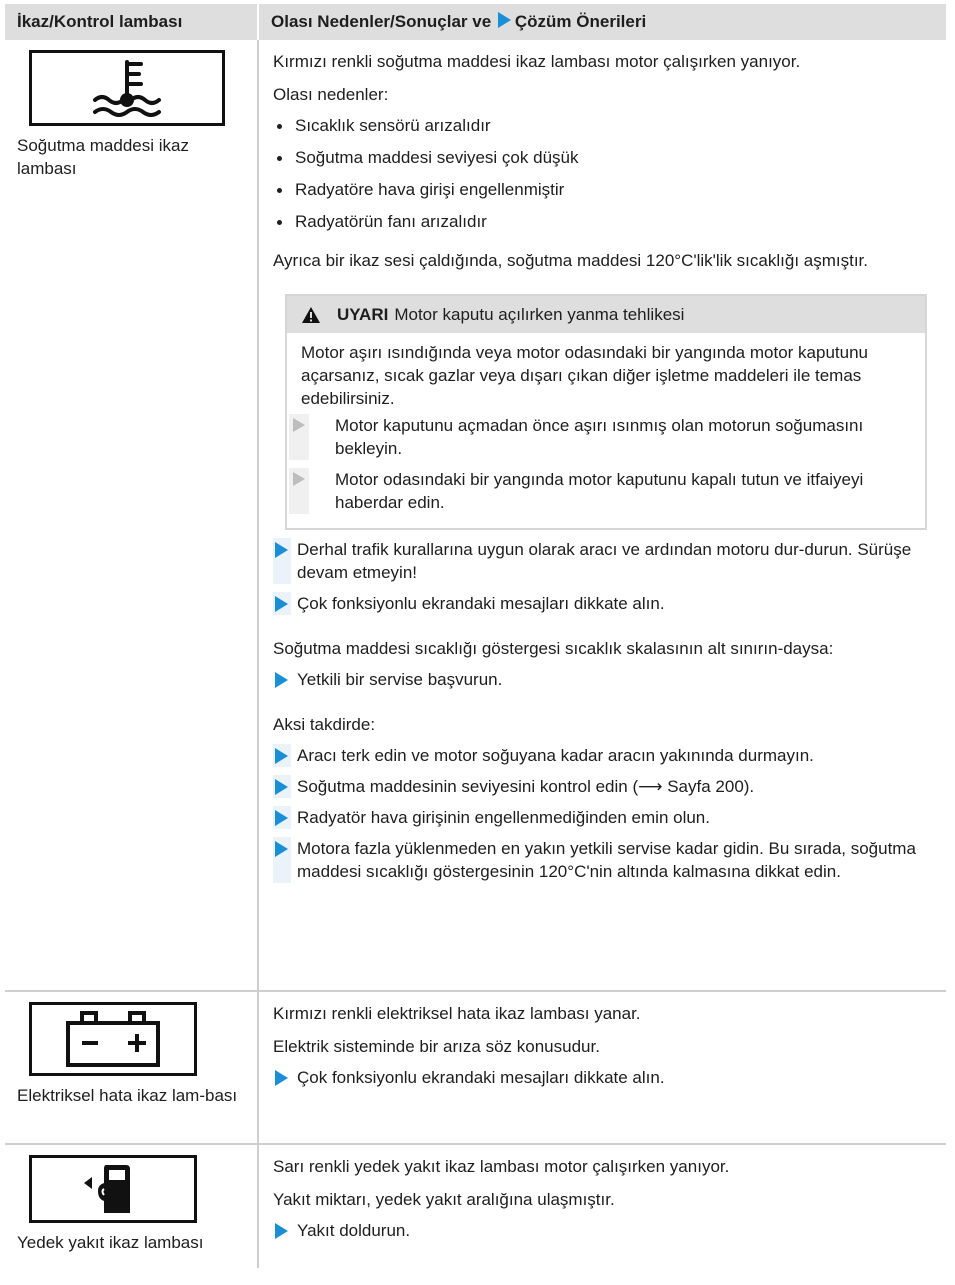 This screenshot has height=1285, width=955. Describe the element at coordinates (113, 1189) in the screenshot. I see `fuel-pump-icon` at that location.